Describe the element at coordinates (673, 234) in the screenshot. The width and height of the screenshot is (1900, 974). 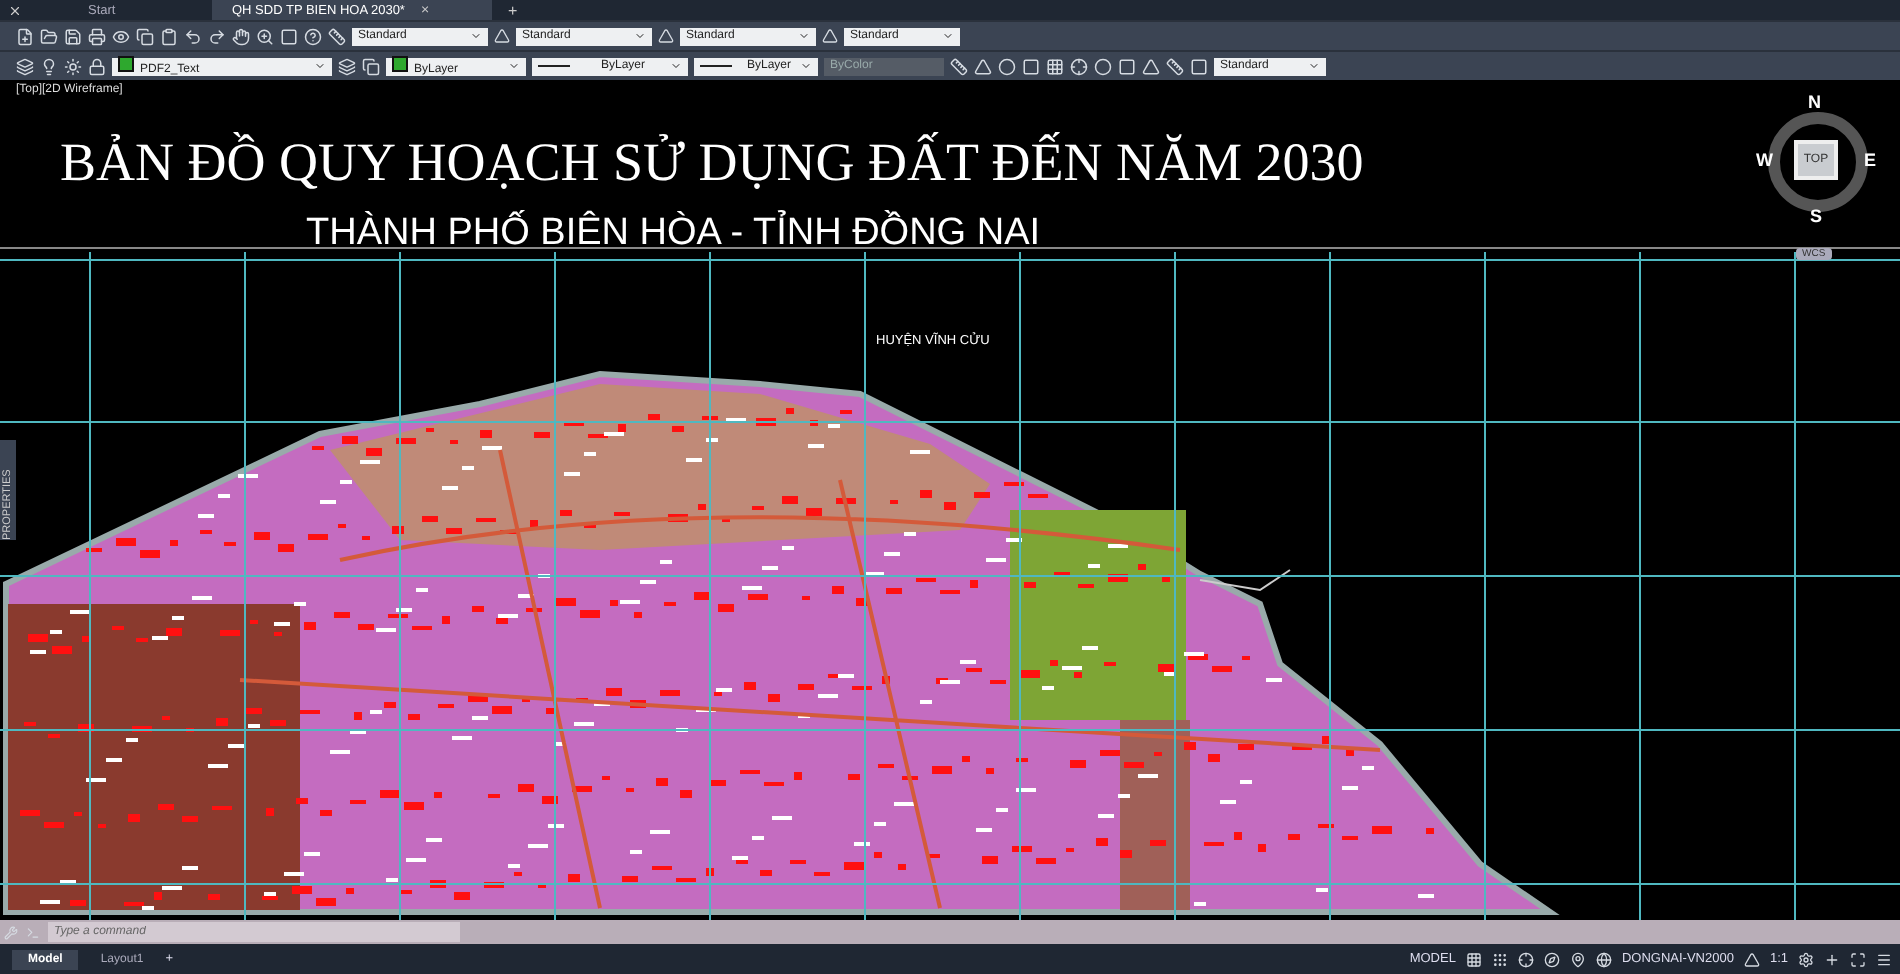
I see `map-subtitle: THÀNH PHỐ BIÊN HÒA - TỈNH ĐỒNG NAI` at that location.